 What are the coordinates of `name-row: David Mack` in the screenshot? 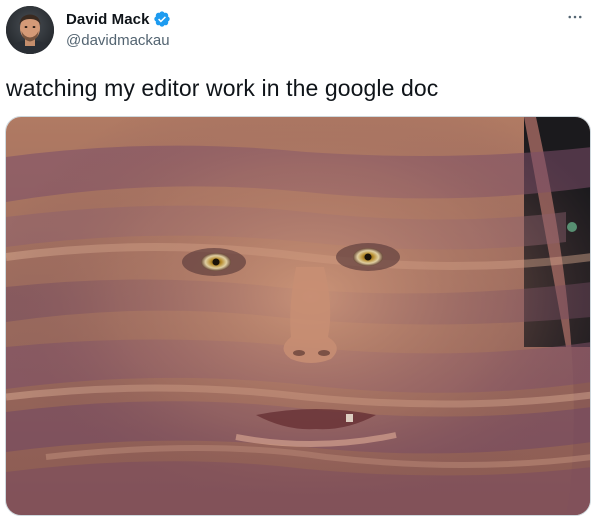 It's located at (118, 19).